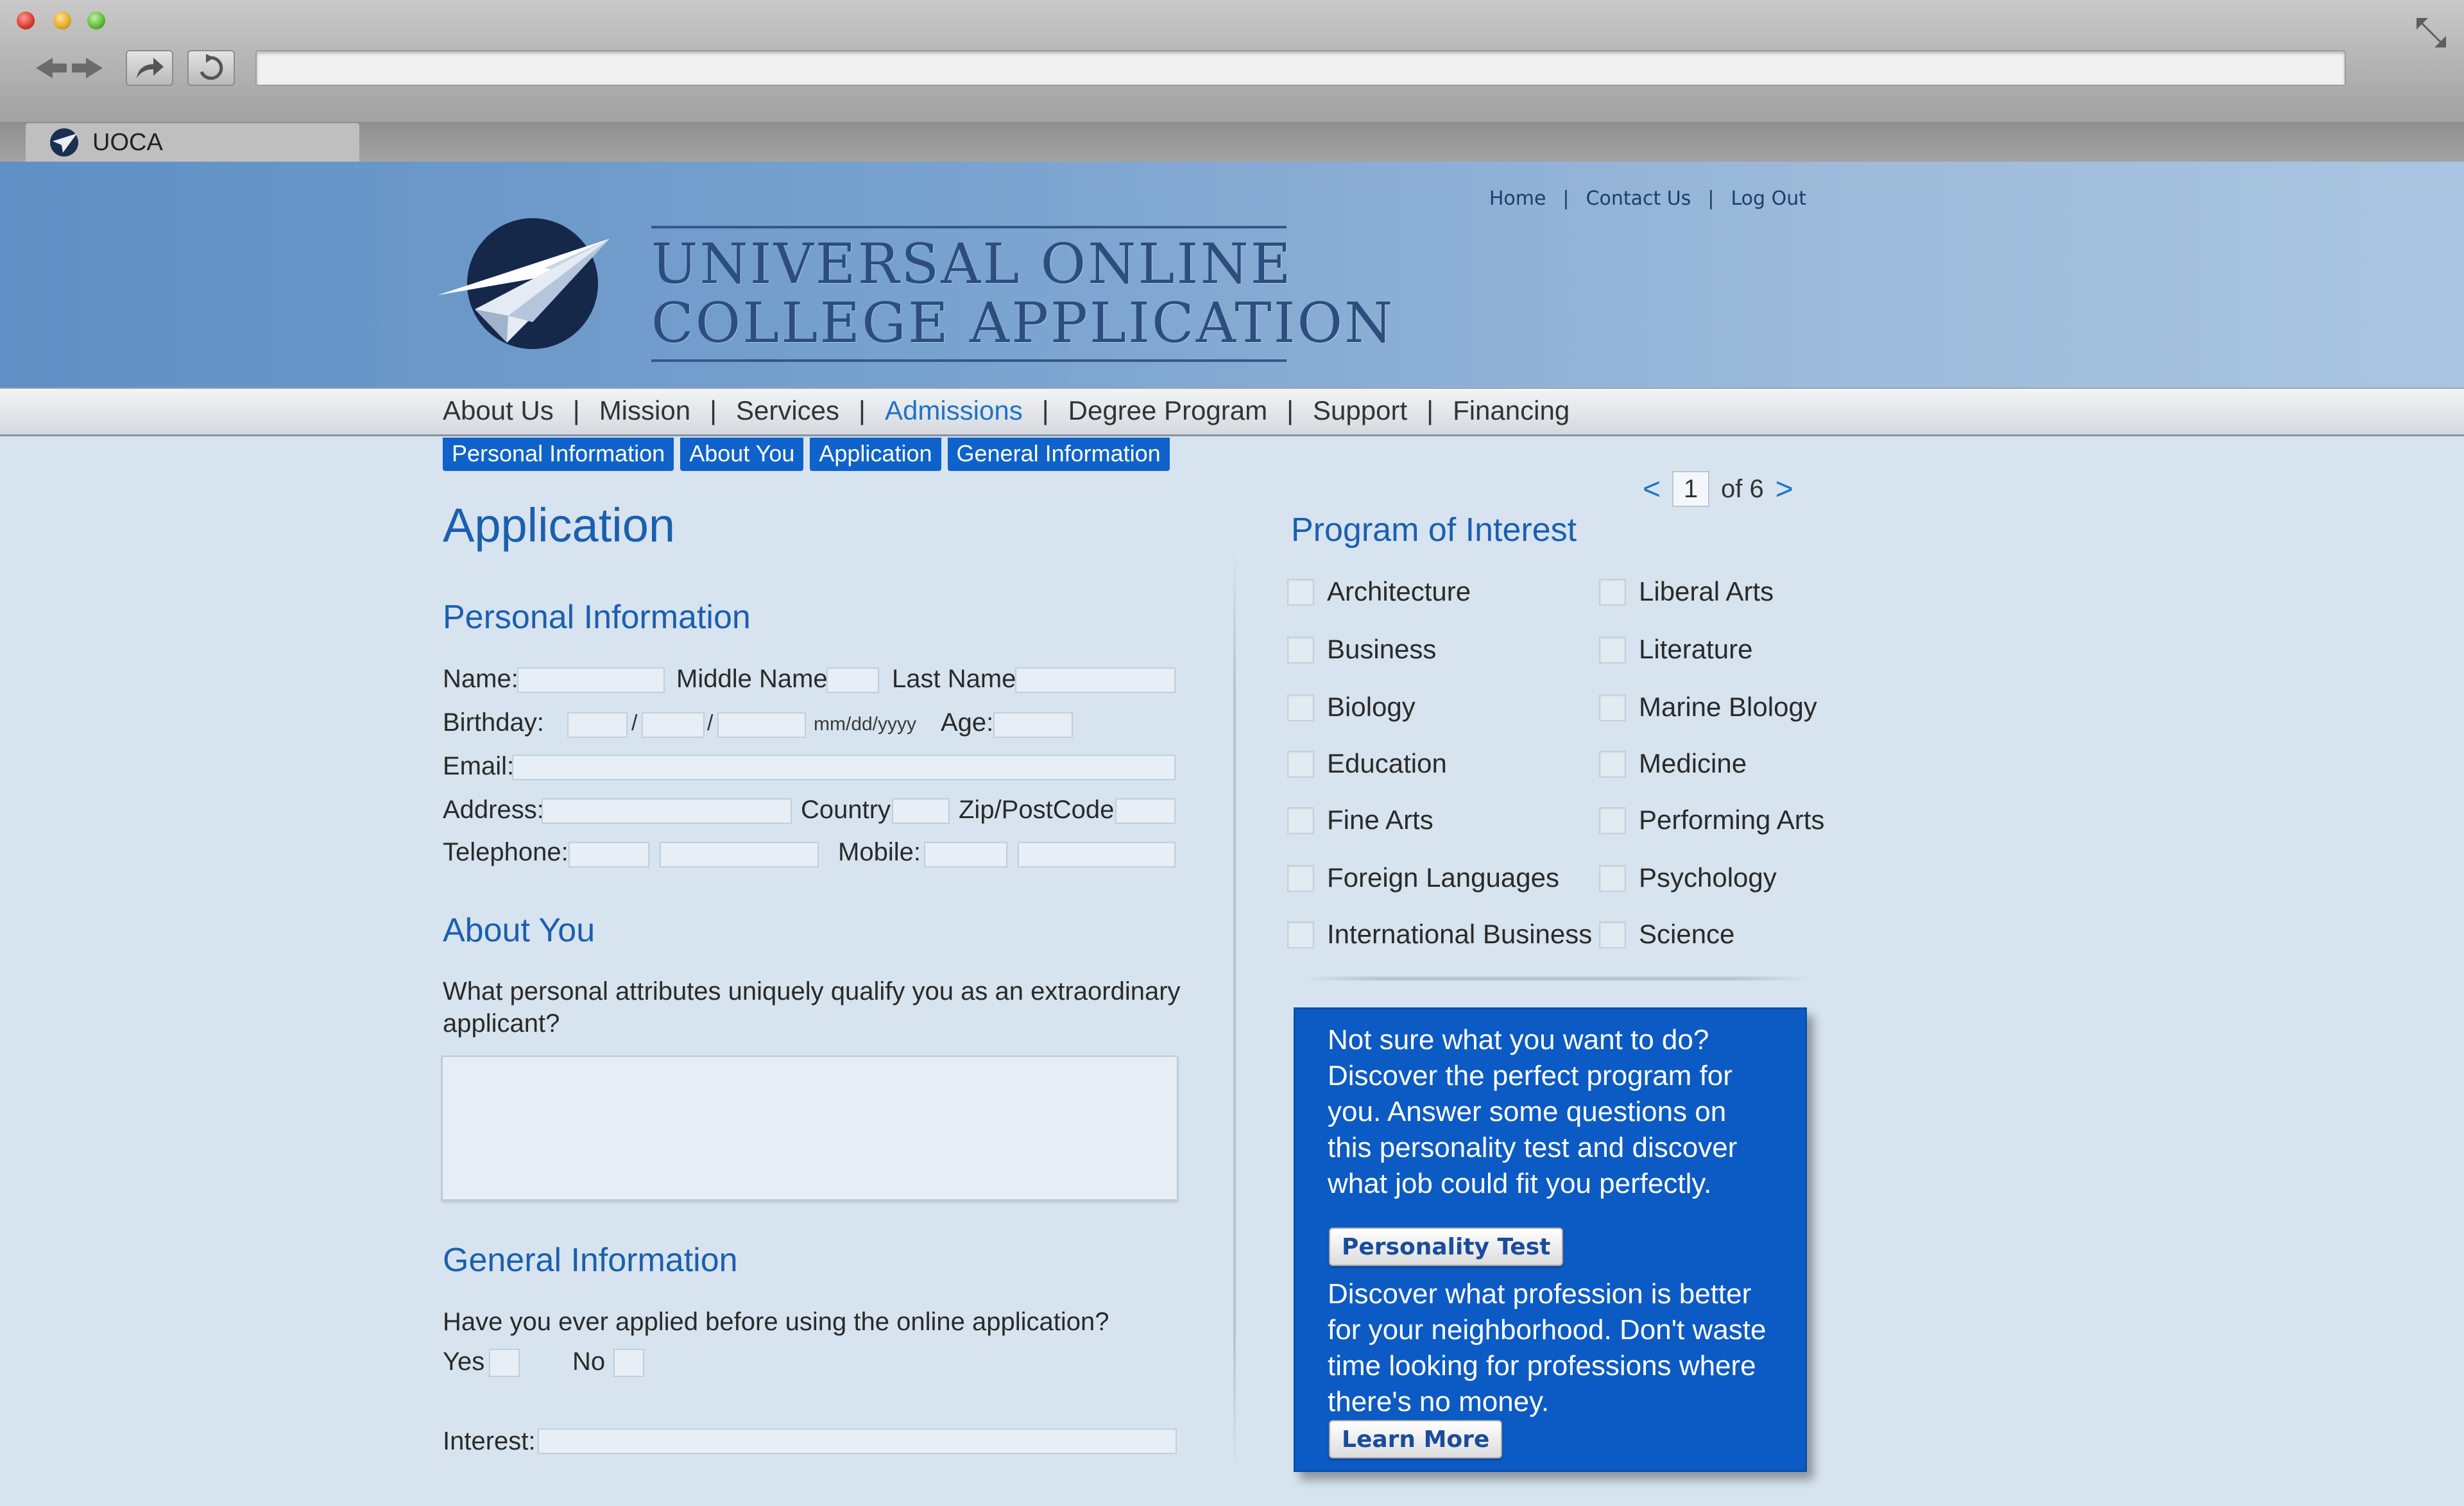 The height and width of the screenshot is (1506, 2464). Describe the element at coordinates (1718, 489) in the screenshot. I see `pagination: < 1 of 6 >` at that location.